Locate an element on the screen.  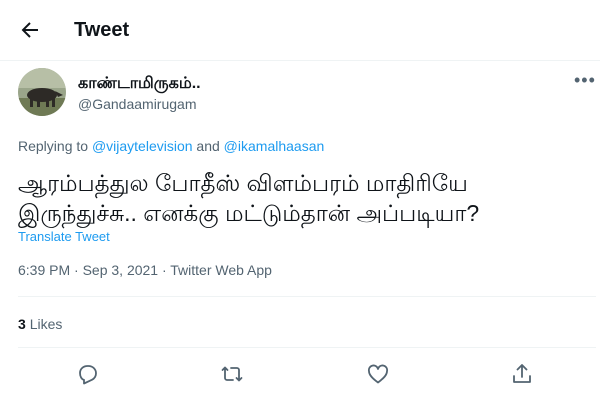
author-name: காண்டாமிருகம்.. is located at coordinates (139, 84).